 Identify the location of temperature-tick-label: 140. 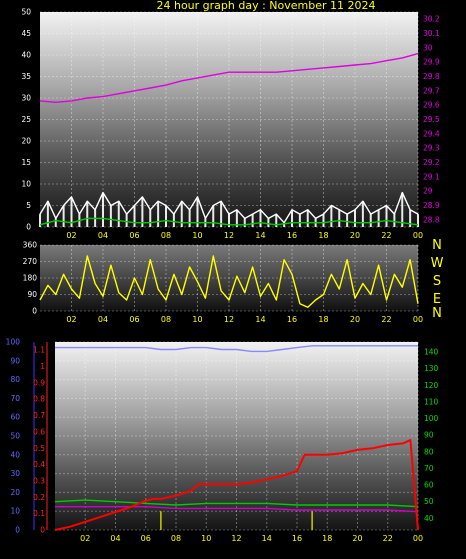
(431, 351).